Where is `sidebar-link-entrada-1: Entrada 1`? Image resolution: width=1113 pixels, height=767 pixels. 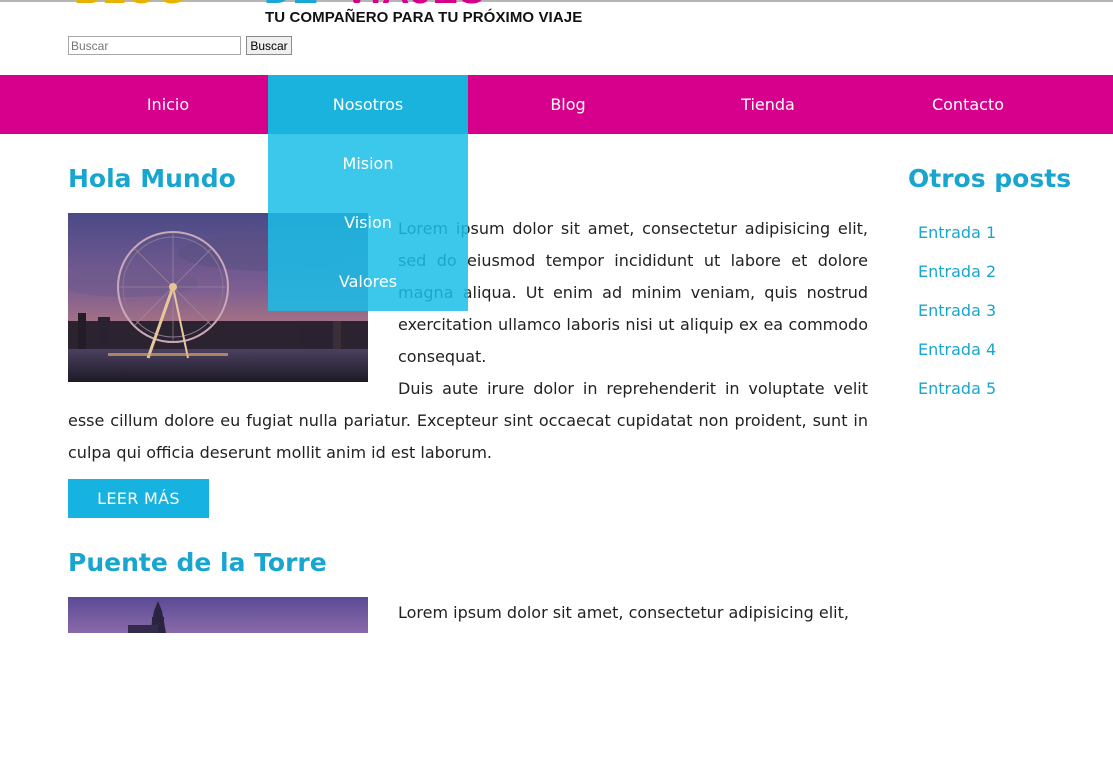
sidebar-link-entrada-1: Entrada 1 is located at coordinates (957, 232).